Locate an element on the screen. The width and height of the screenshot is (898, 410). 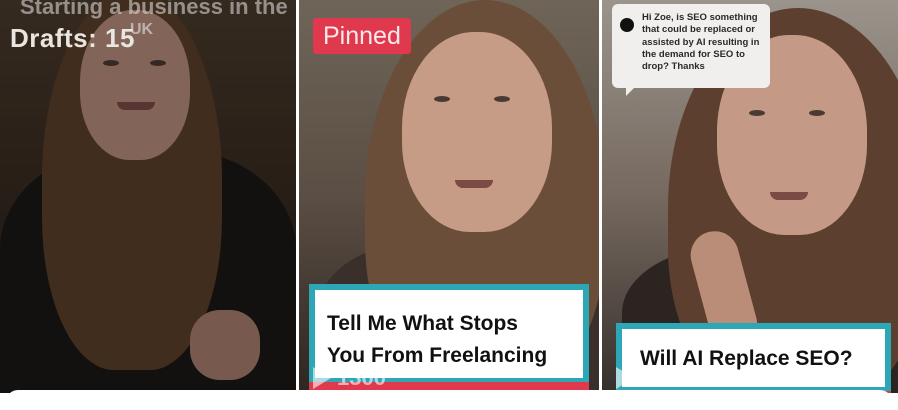
view-count-value: 1300 is located at coordinates (361, 377).